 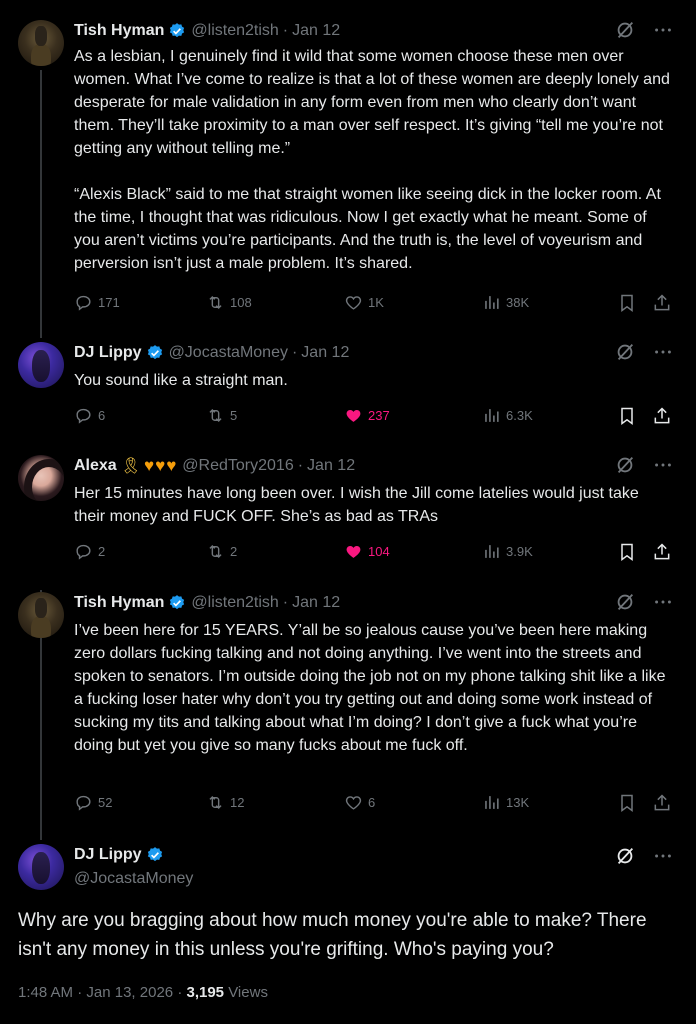 I want to click on views-button: 3.9K, so click(x=507, y=551).